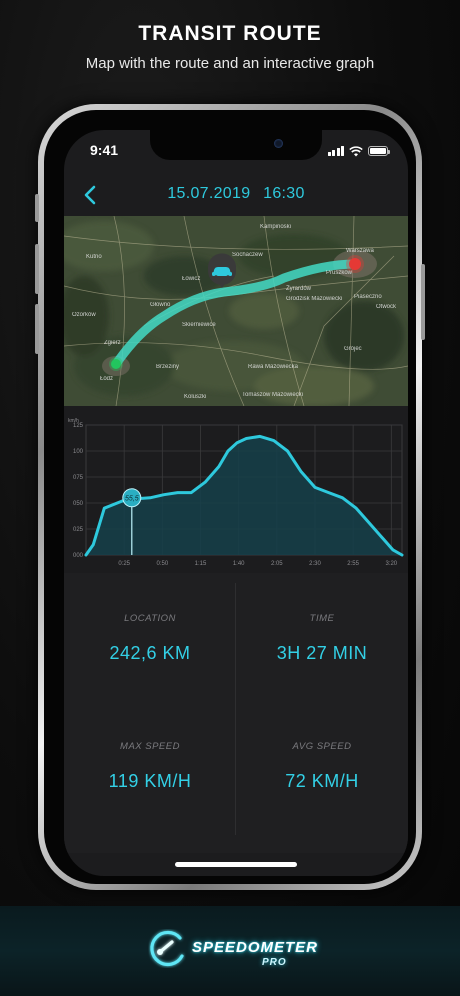 Image resolution: width=460 pixels, height=996 pixels. Describe the element at coordinates (209, 193) in the screenshot. I see `trip-date: 15.07.2019` at that location.